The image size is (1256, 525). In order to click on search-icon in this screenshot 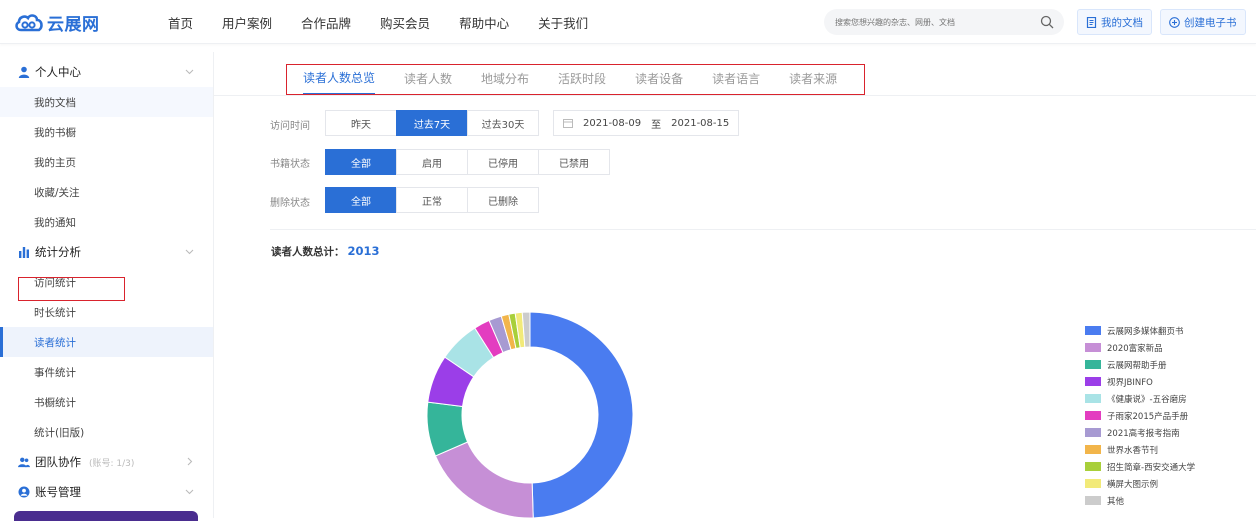, I will do `click(1047, 22)`.